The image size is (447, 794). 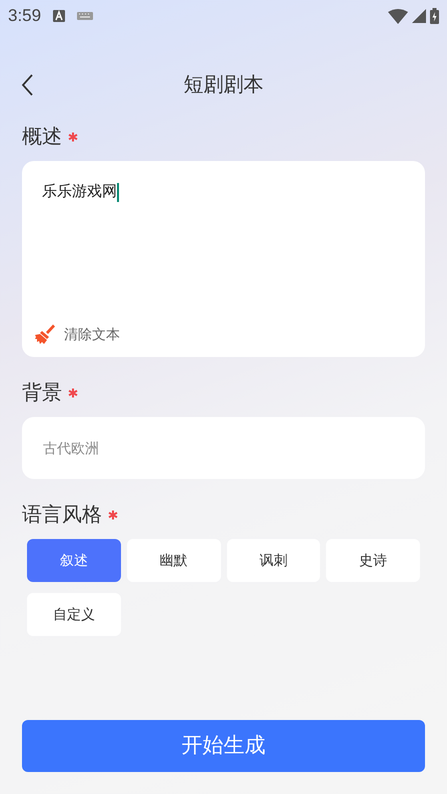 I want to click on section-label: 语言风格, so click(x=62, y=515).